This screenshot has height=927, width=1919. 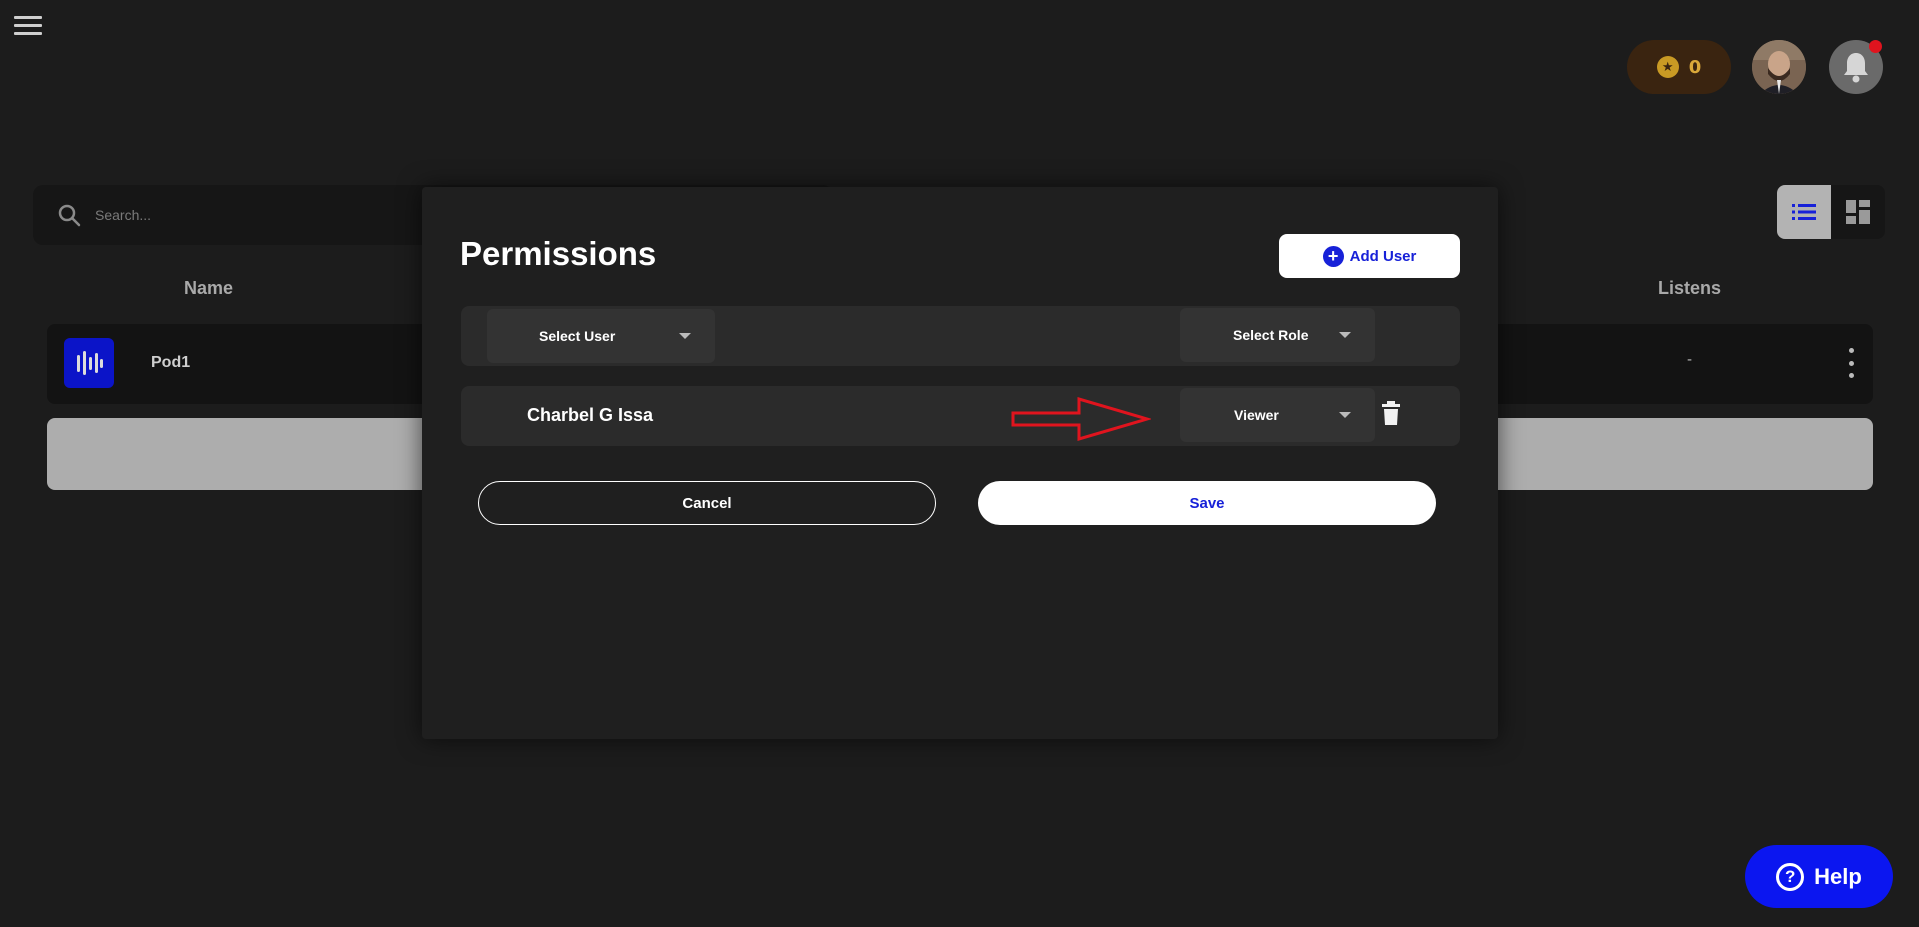 What do you see at coordinates (28, 27) in the screenshot?
I see `hamburger-menu-icon` at bounding box center [28, 27].